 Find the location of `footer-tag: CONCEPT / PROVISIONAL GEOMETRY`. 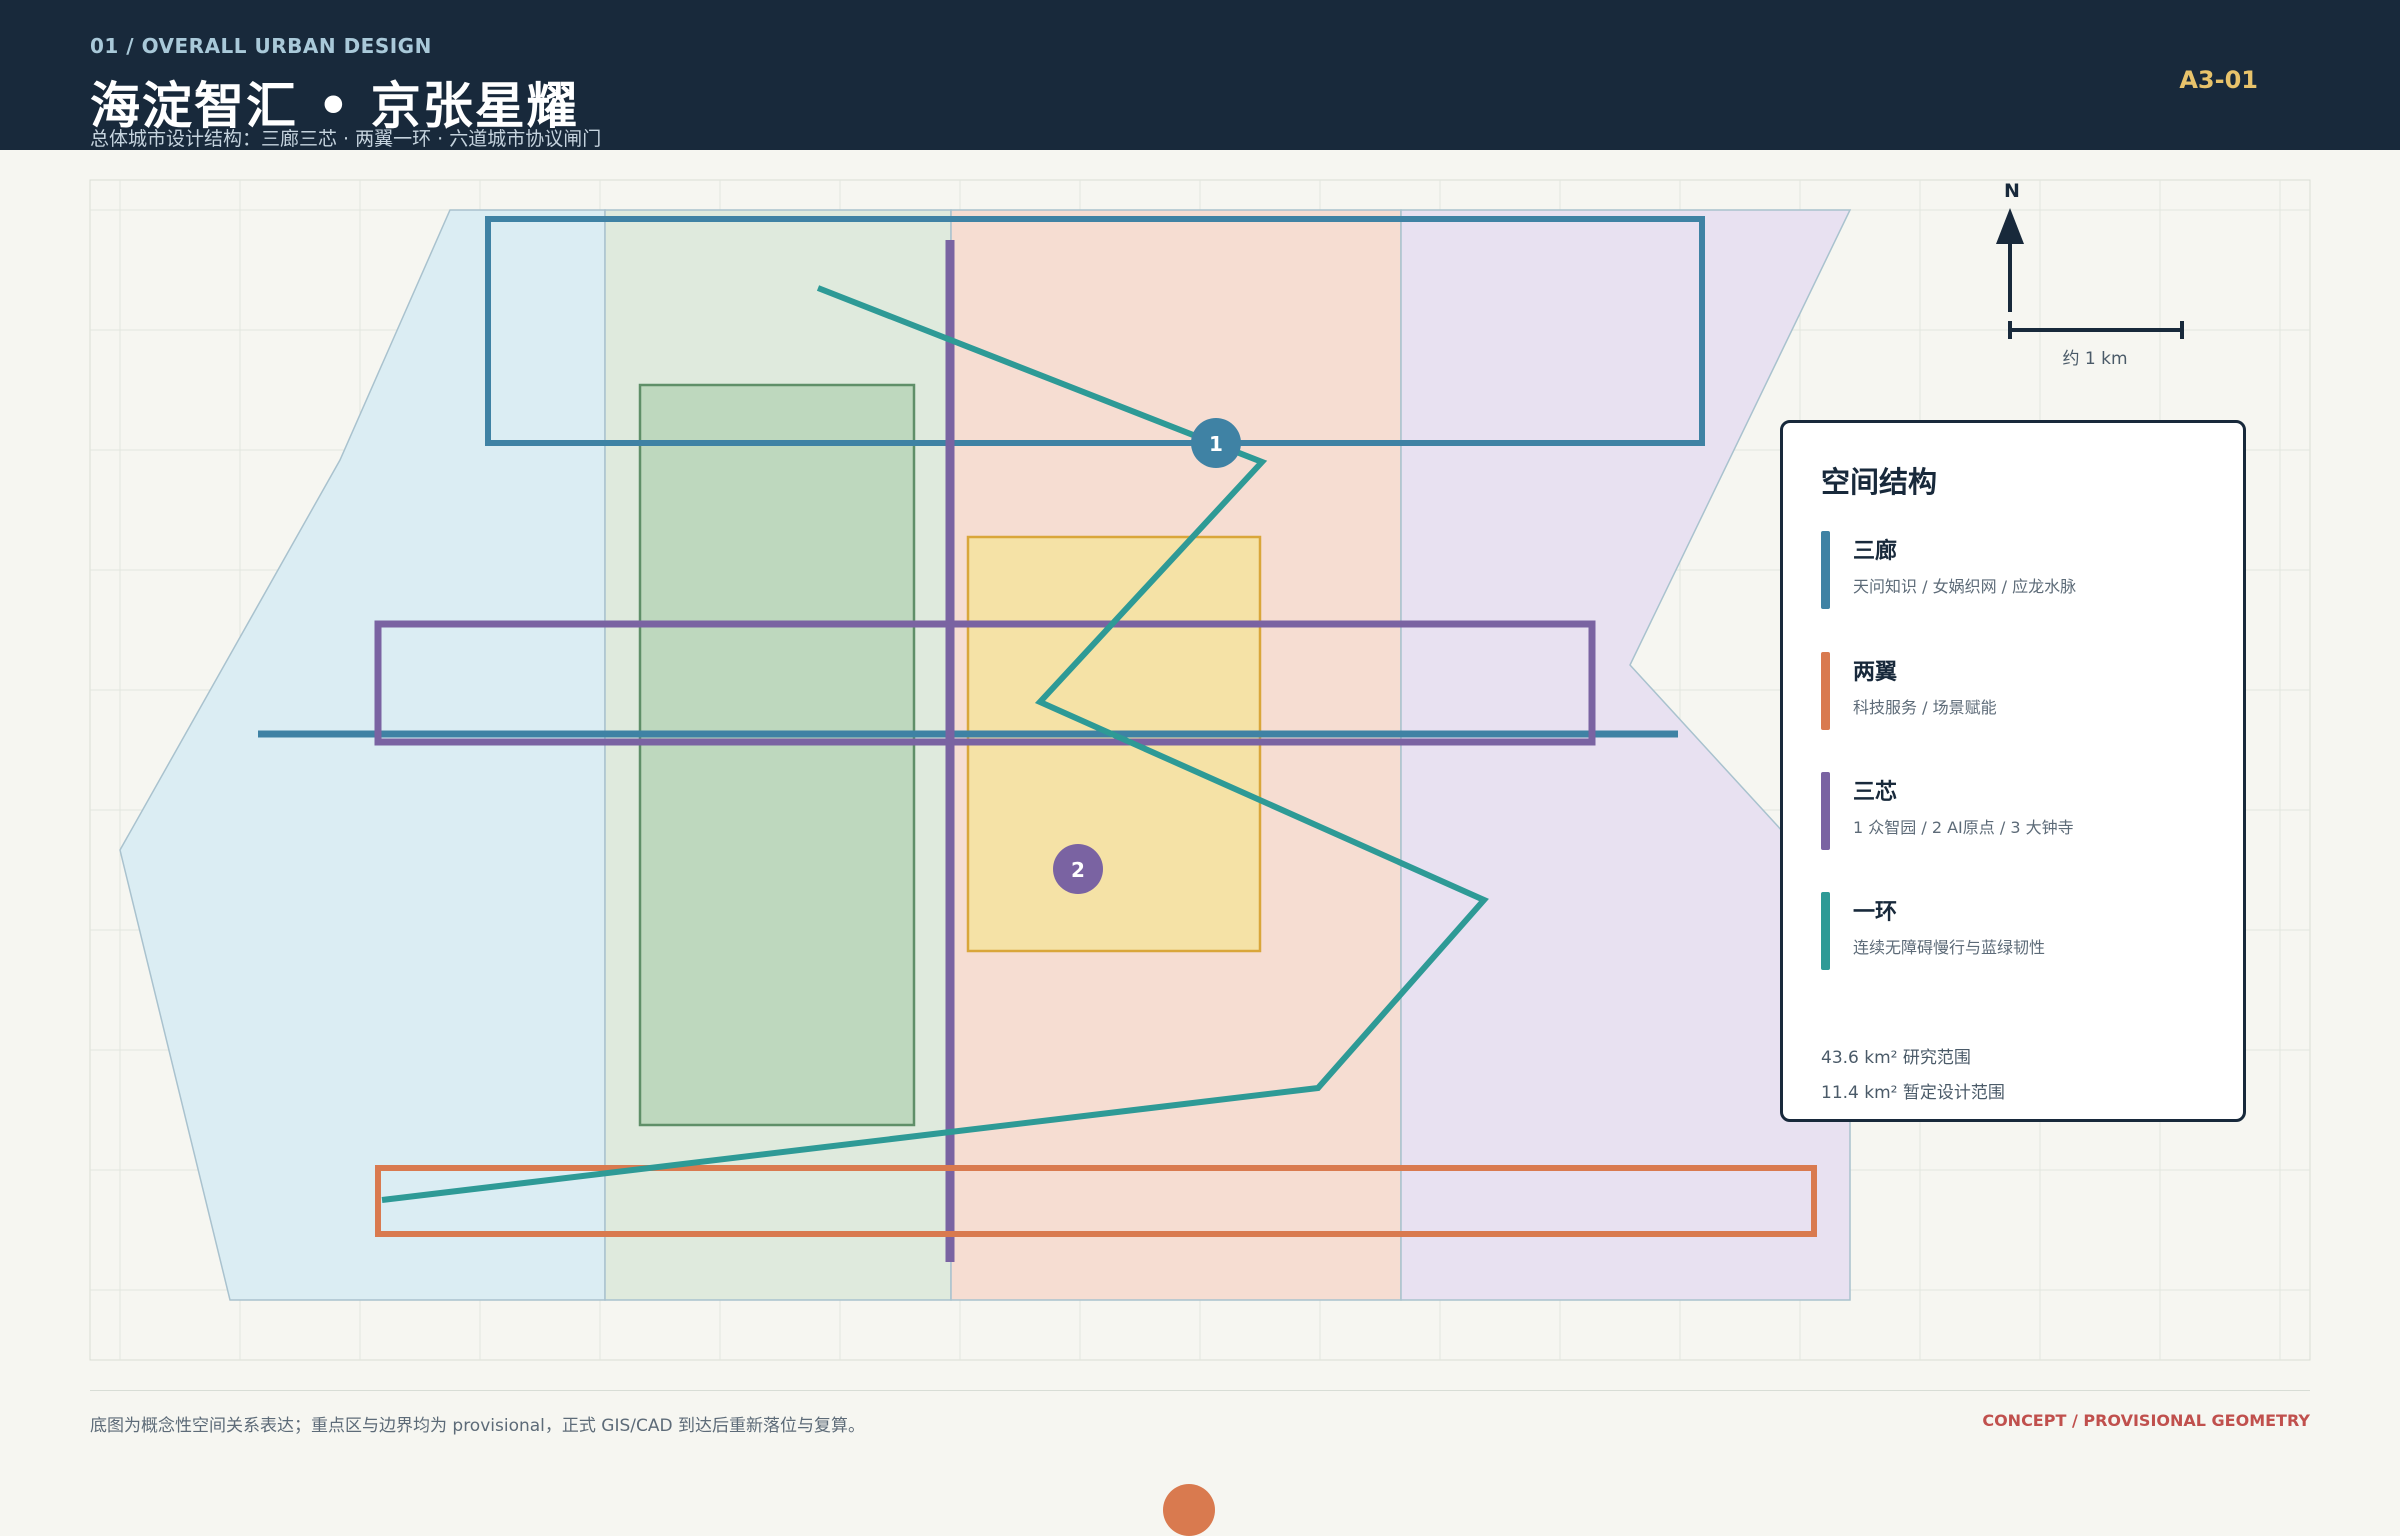

footer-tag: CONCEPT / PROVISIONAL GEOMETRY is located at coordinates (2146, 1420).